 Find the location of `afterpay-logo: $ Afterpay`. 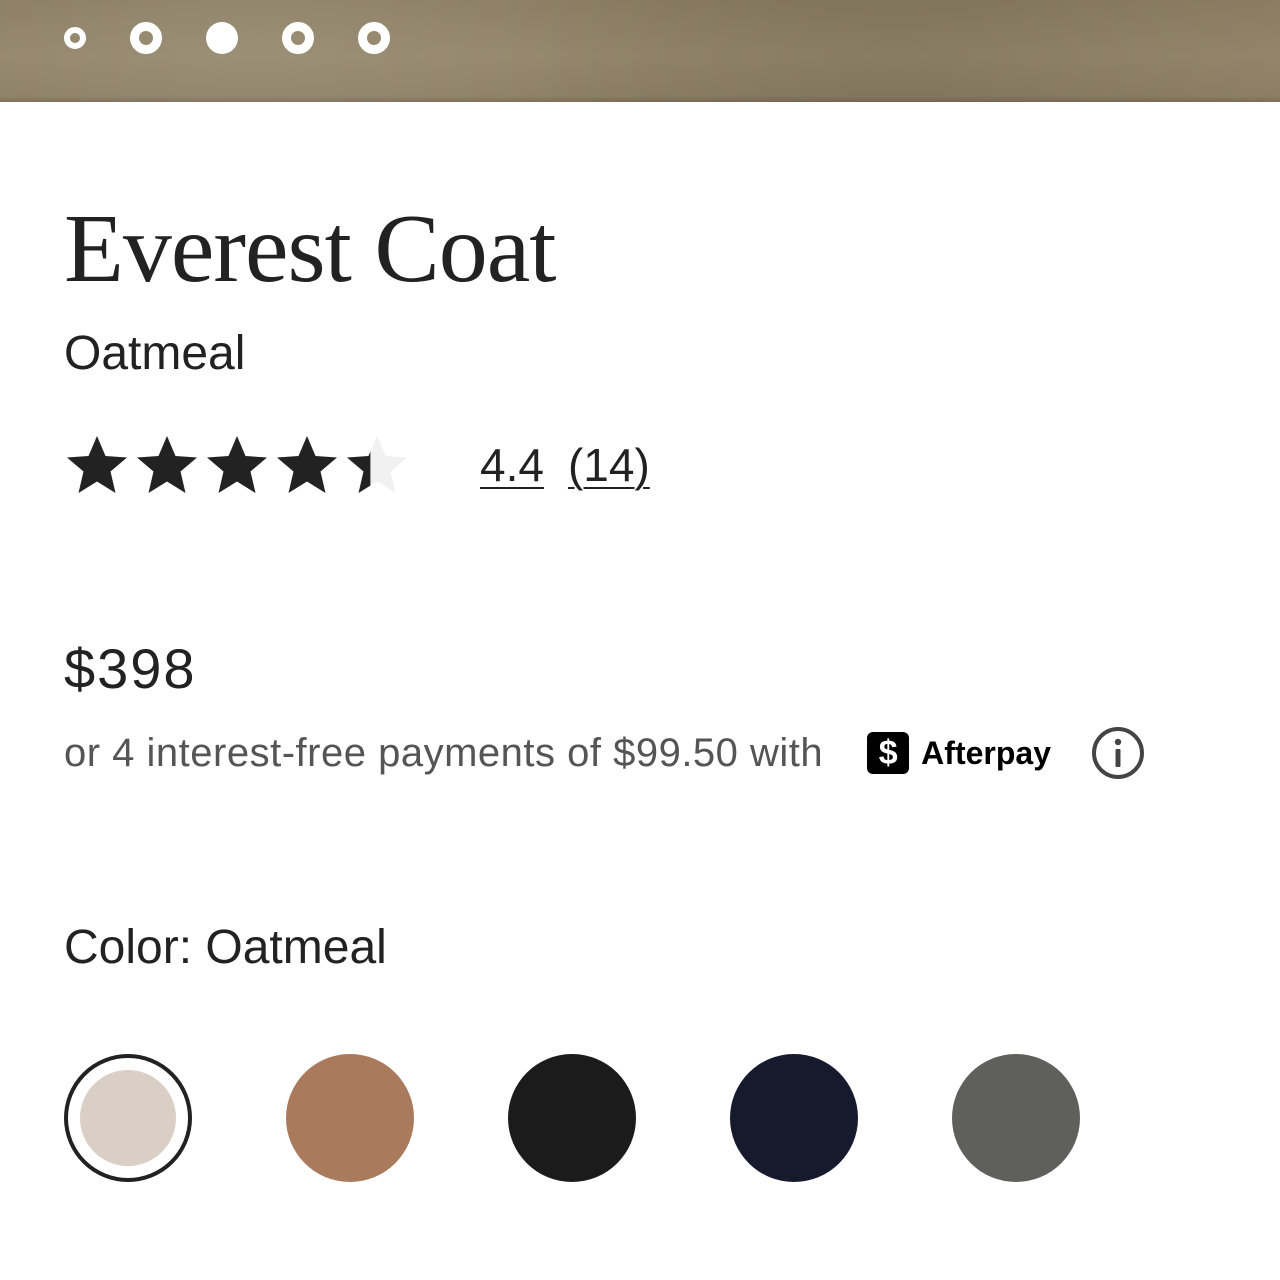

afterpay-logo: $ Afterpay is located at coordinates (959, 753).